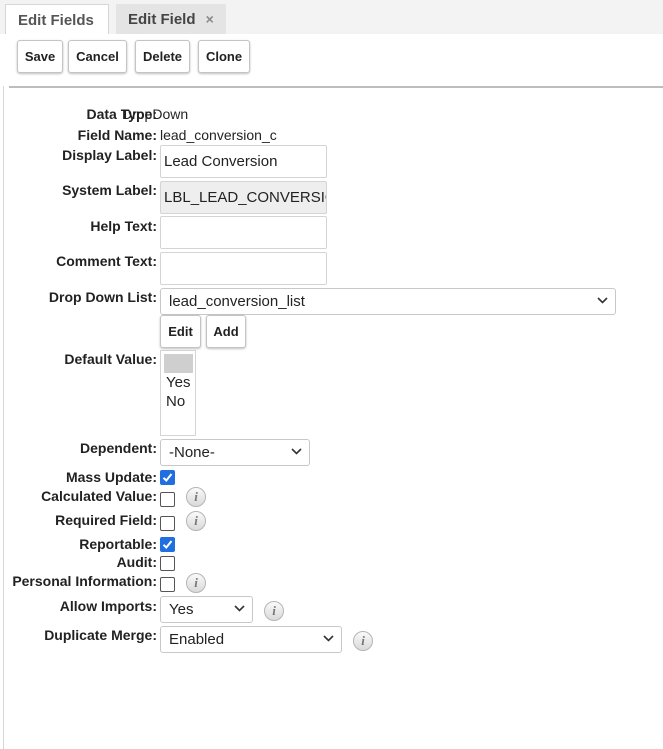 The image size is (663, 749). I want to click on field-name-label: Field Name:, so click(117, 135).